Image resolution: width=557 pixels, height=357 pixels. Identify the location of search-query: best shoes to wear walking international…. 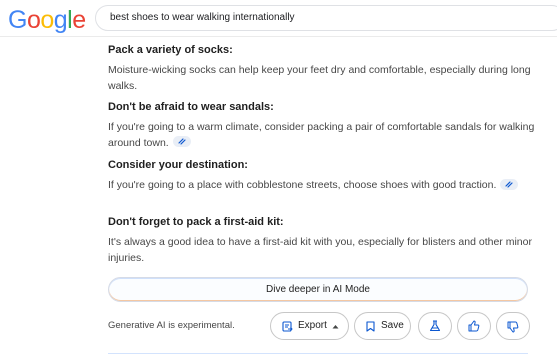
(202, 17).